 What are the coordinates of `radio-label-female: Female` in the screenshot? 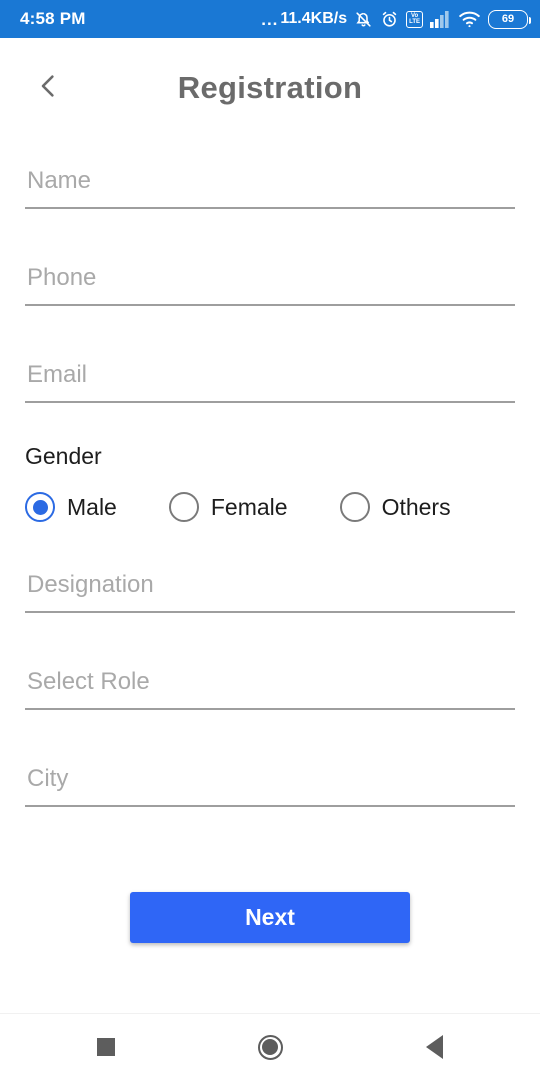 It's located at (249, 506).